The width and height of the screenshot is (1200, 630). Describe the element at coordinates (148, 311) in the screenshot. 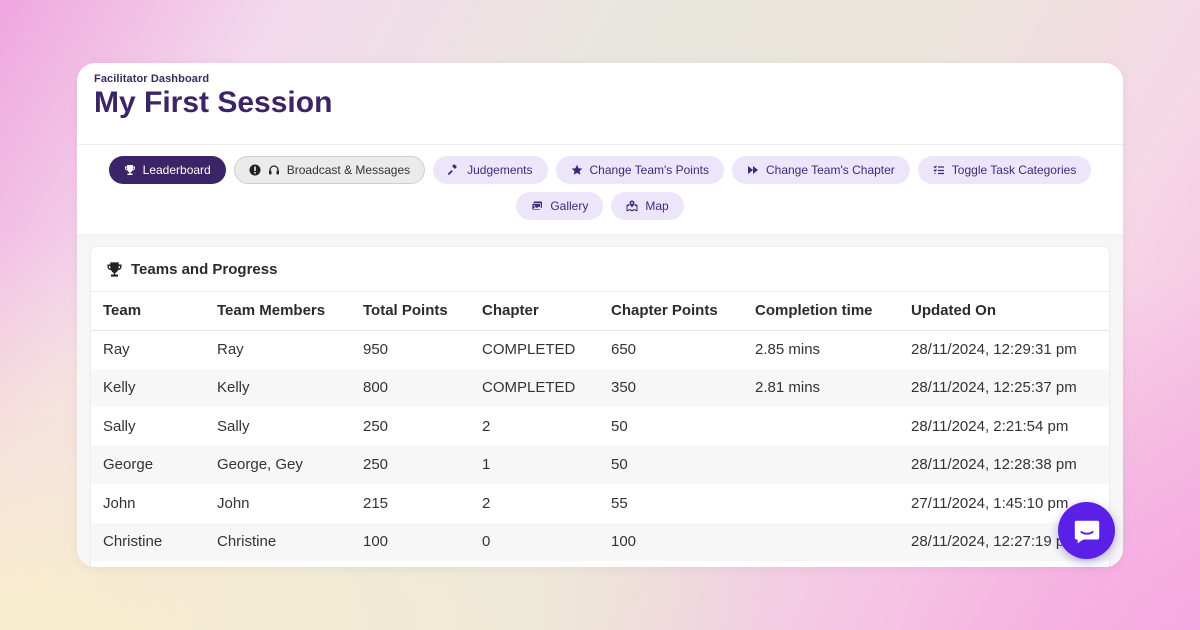

I see `column-header: Team` at that location.